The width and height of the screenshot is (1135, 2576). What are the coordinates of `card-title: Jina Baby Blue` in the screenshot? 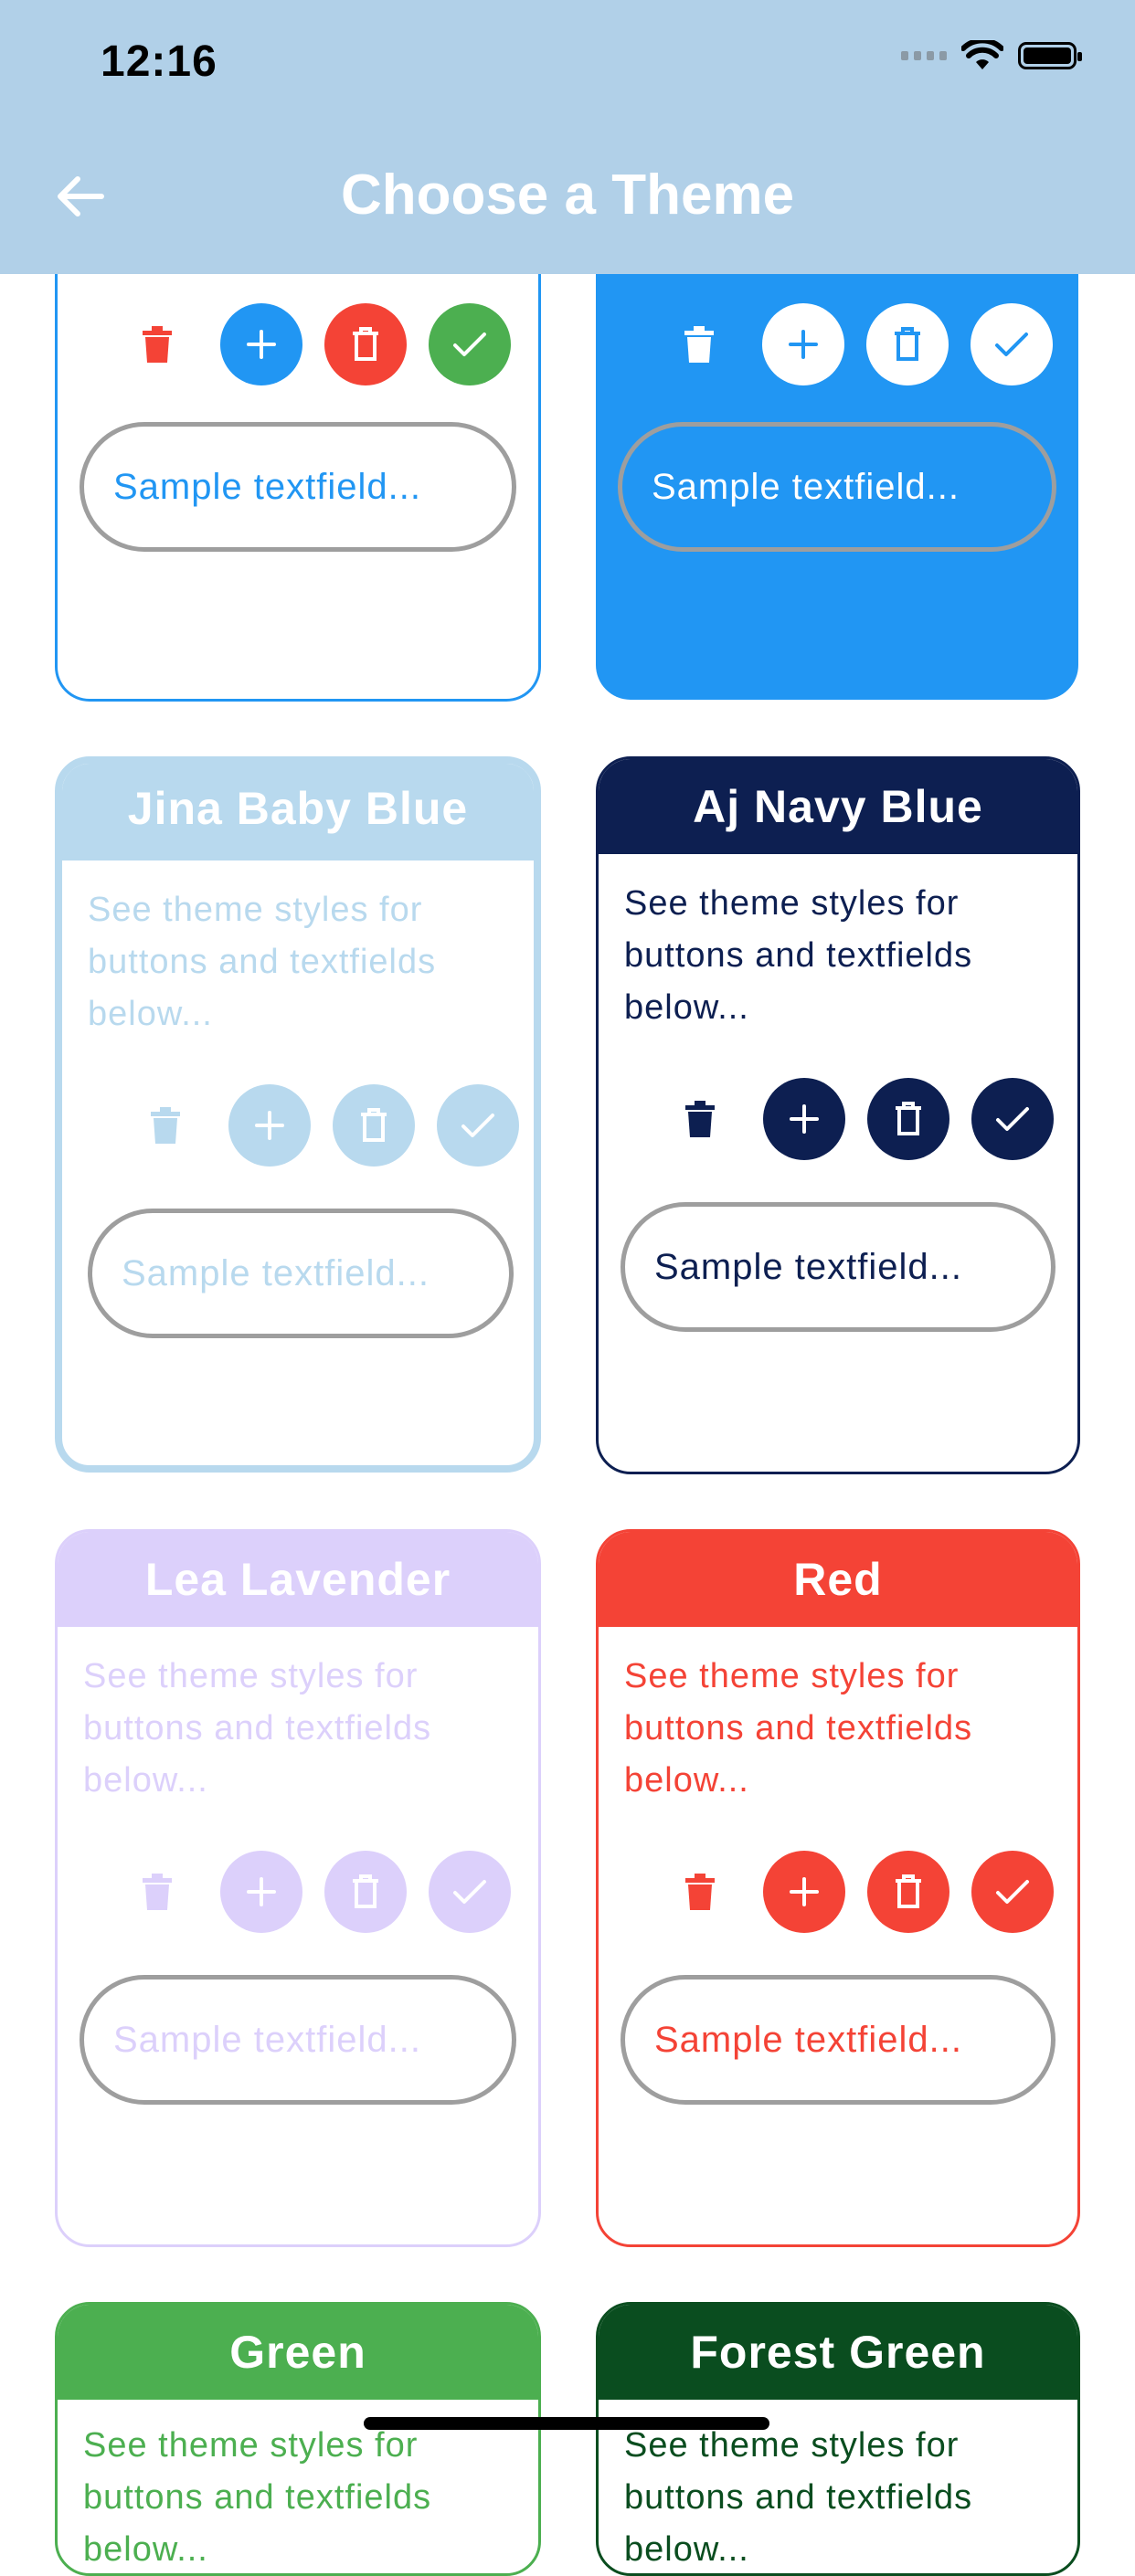 It's located at (298, 812).